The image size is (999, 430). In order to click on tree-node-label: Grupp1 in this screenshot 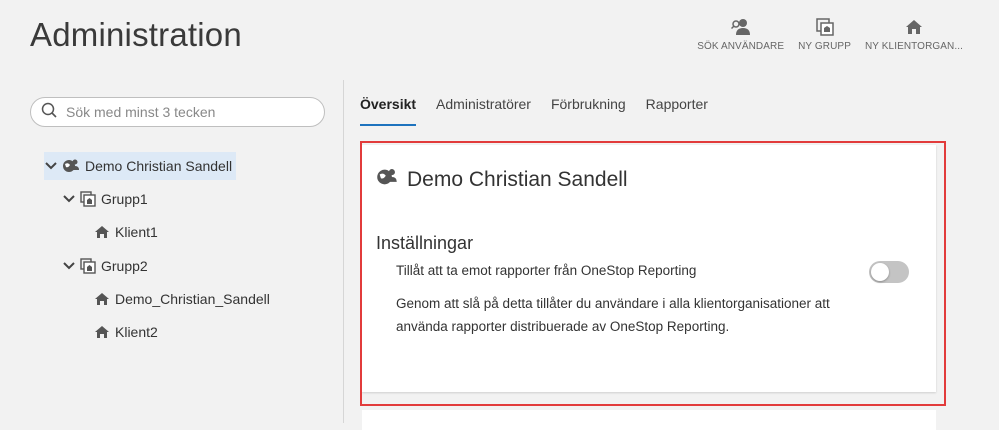, I will do `click(124, 199)`.